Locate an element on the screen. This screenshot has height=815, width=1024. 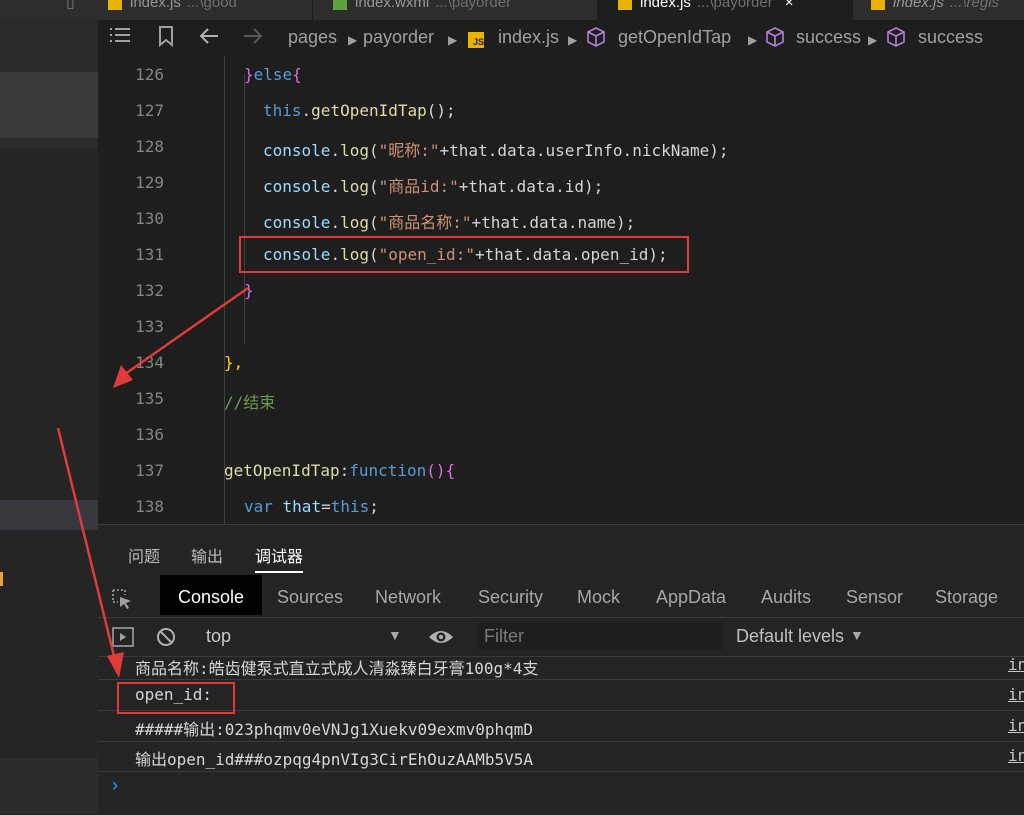
tab-output: 输出 is located at coordinates (207, 555).